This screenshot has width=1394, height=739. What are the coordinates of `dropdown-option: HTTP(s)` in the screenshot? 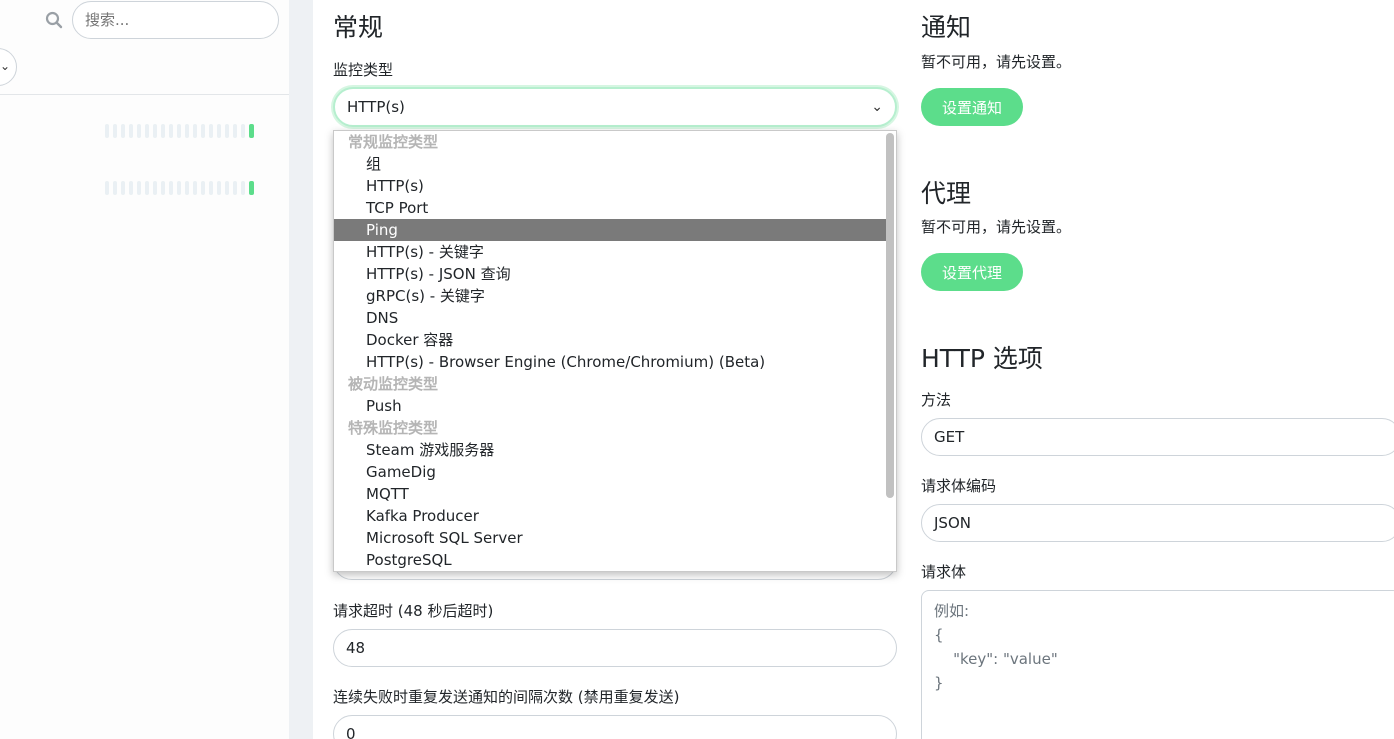 It's located at (610, 186).